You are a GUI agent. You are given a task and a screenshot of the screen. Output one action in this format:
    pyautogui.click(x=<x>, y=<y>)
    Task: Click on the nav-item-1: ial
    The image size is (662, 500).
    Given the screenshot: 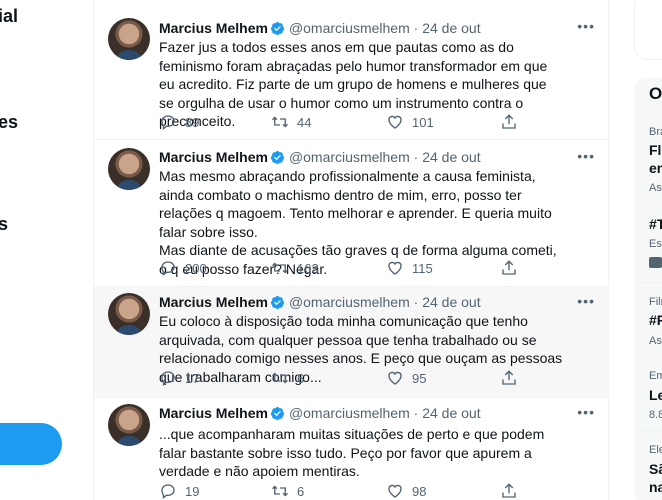 What is the action you would take?
    pyautogui.click(x=9, y=16)
    